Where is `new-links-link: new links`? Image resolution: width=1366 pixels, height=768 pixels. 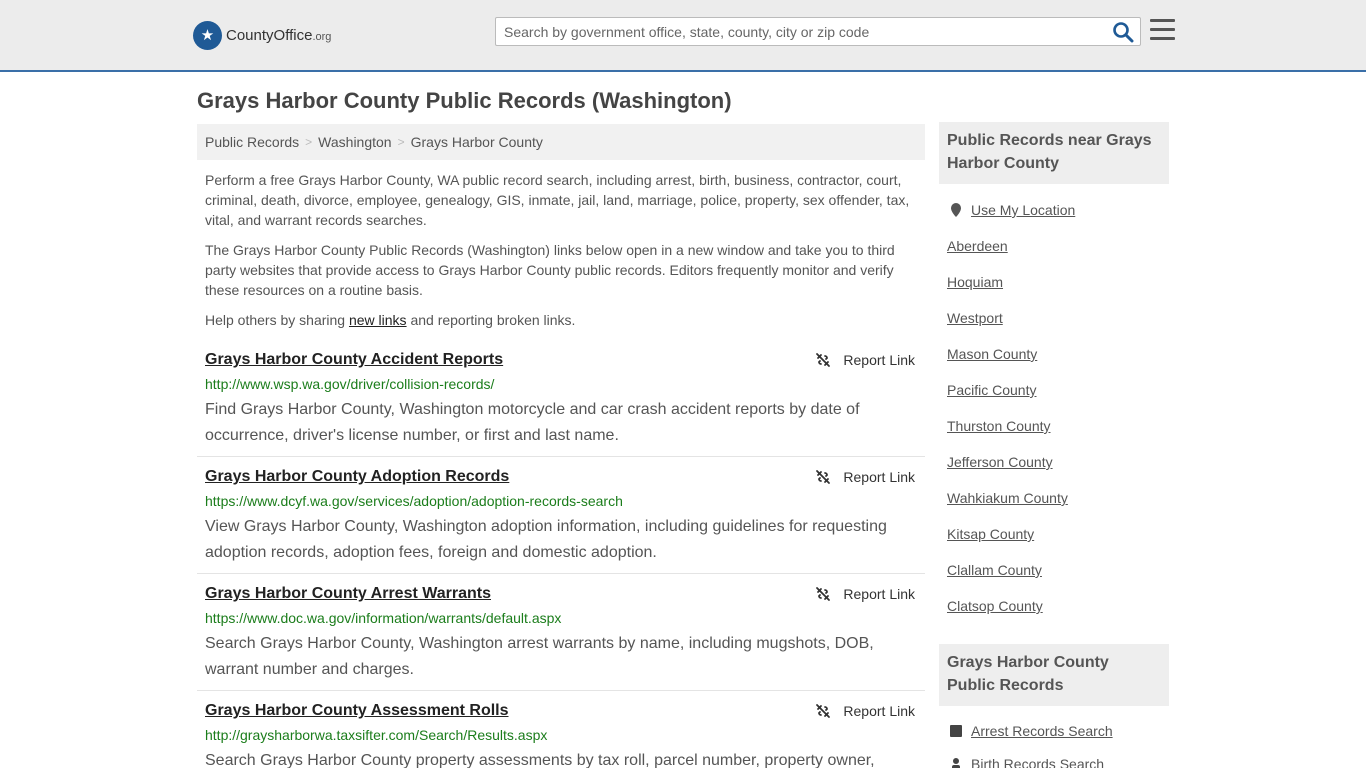 new-links-link: new links is located at coordinates (378, 320).